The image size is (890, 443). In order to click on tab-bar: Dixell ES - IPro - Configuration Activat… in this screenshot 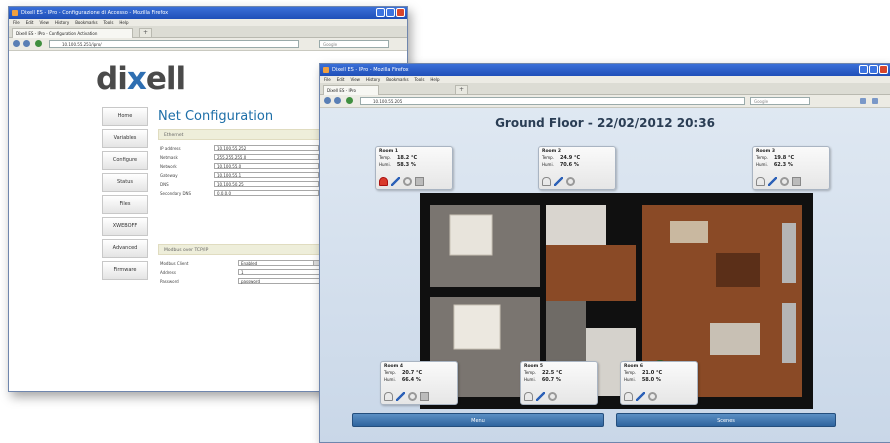, I will do `click(208, 32)`.